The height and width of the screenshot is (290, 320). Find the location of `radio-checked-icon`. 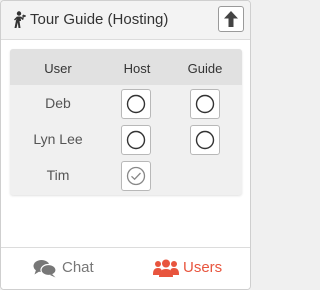

radio-checked-icon is located at coordinates (136, 176).